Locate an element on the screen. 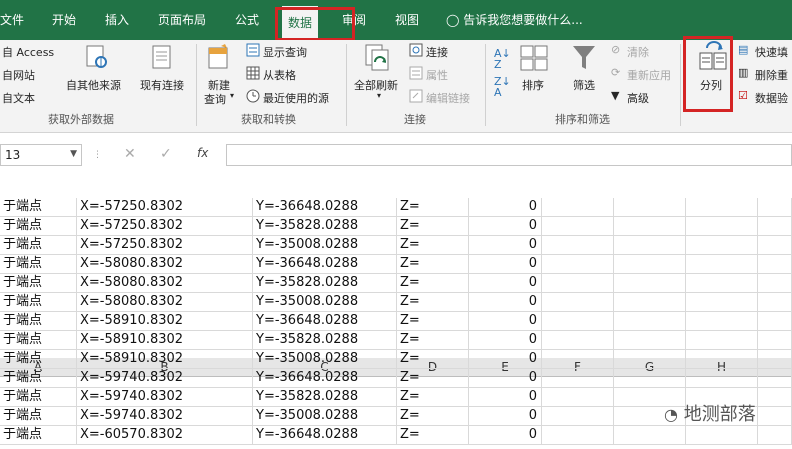  chevron-down-icon: ▼ is located at coordinates (73, 154).